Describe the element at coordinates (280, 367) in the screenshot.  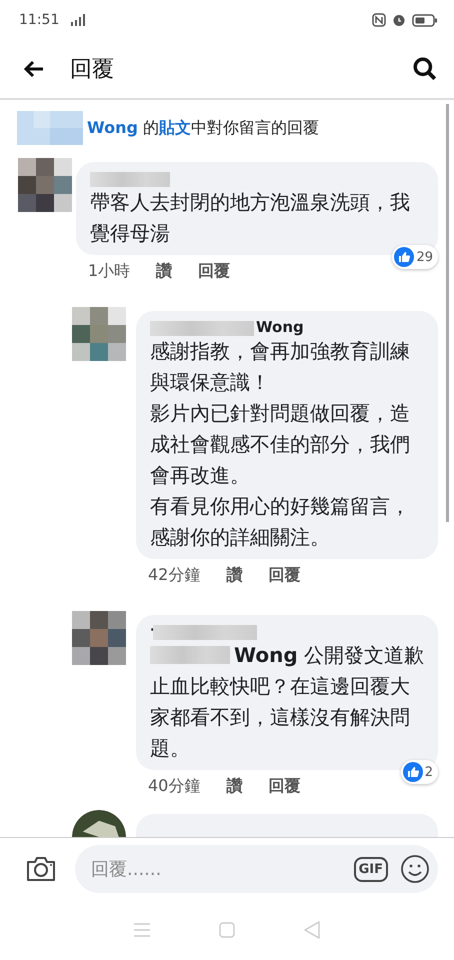
I see `comment-text: 感謝指教，會再加強教育訓練與環保意識！` at that location.